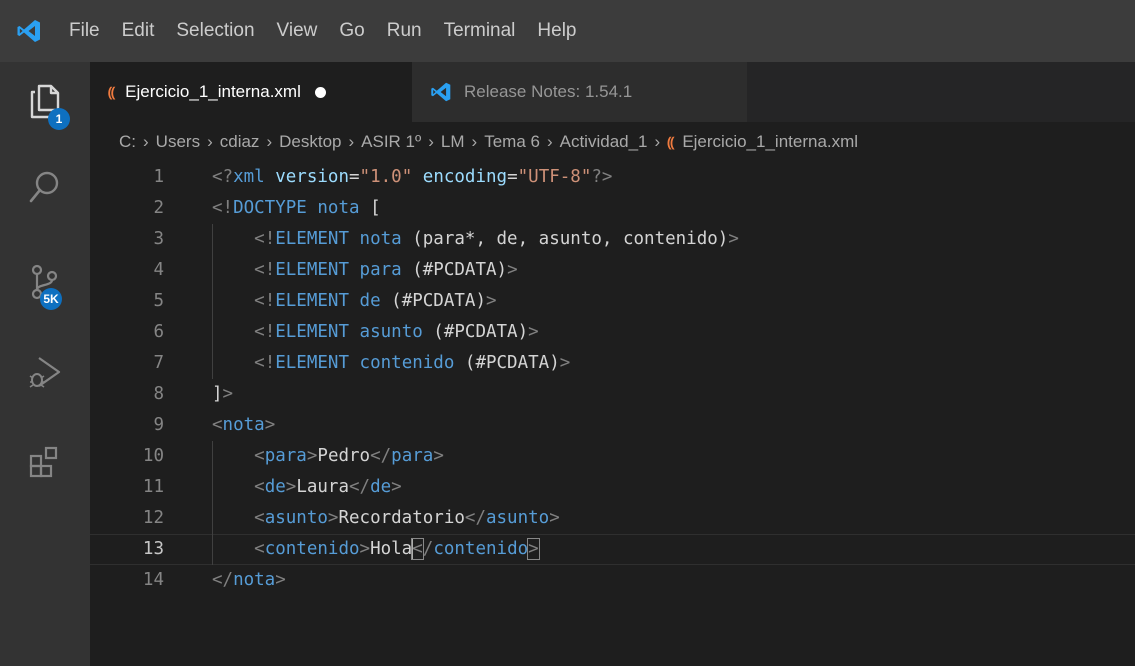 Image resolution: width=1135 pixels, height=666 pixels. What do you see at coordinates (158, 301) in the screenshot?
I see `line-number: 5` at bounding box center [158, 301].